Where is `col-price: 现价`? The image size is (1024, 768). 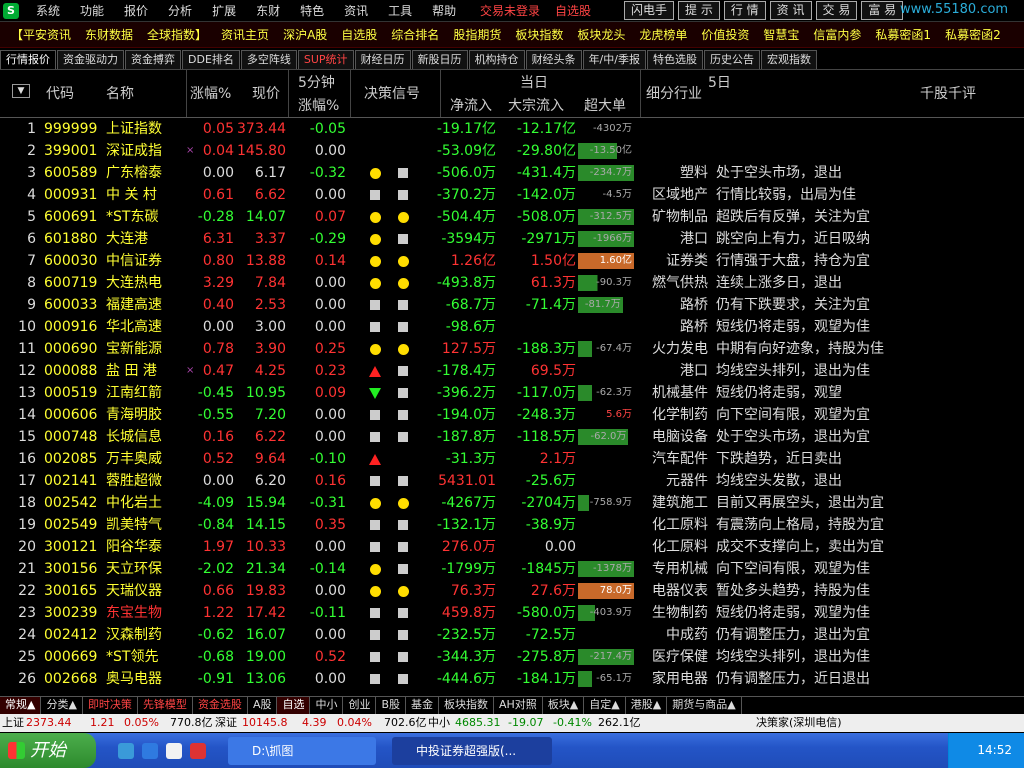 col-price: 现价 is located at coordinates (266, 93).